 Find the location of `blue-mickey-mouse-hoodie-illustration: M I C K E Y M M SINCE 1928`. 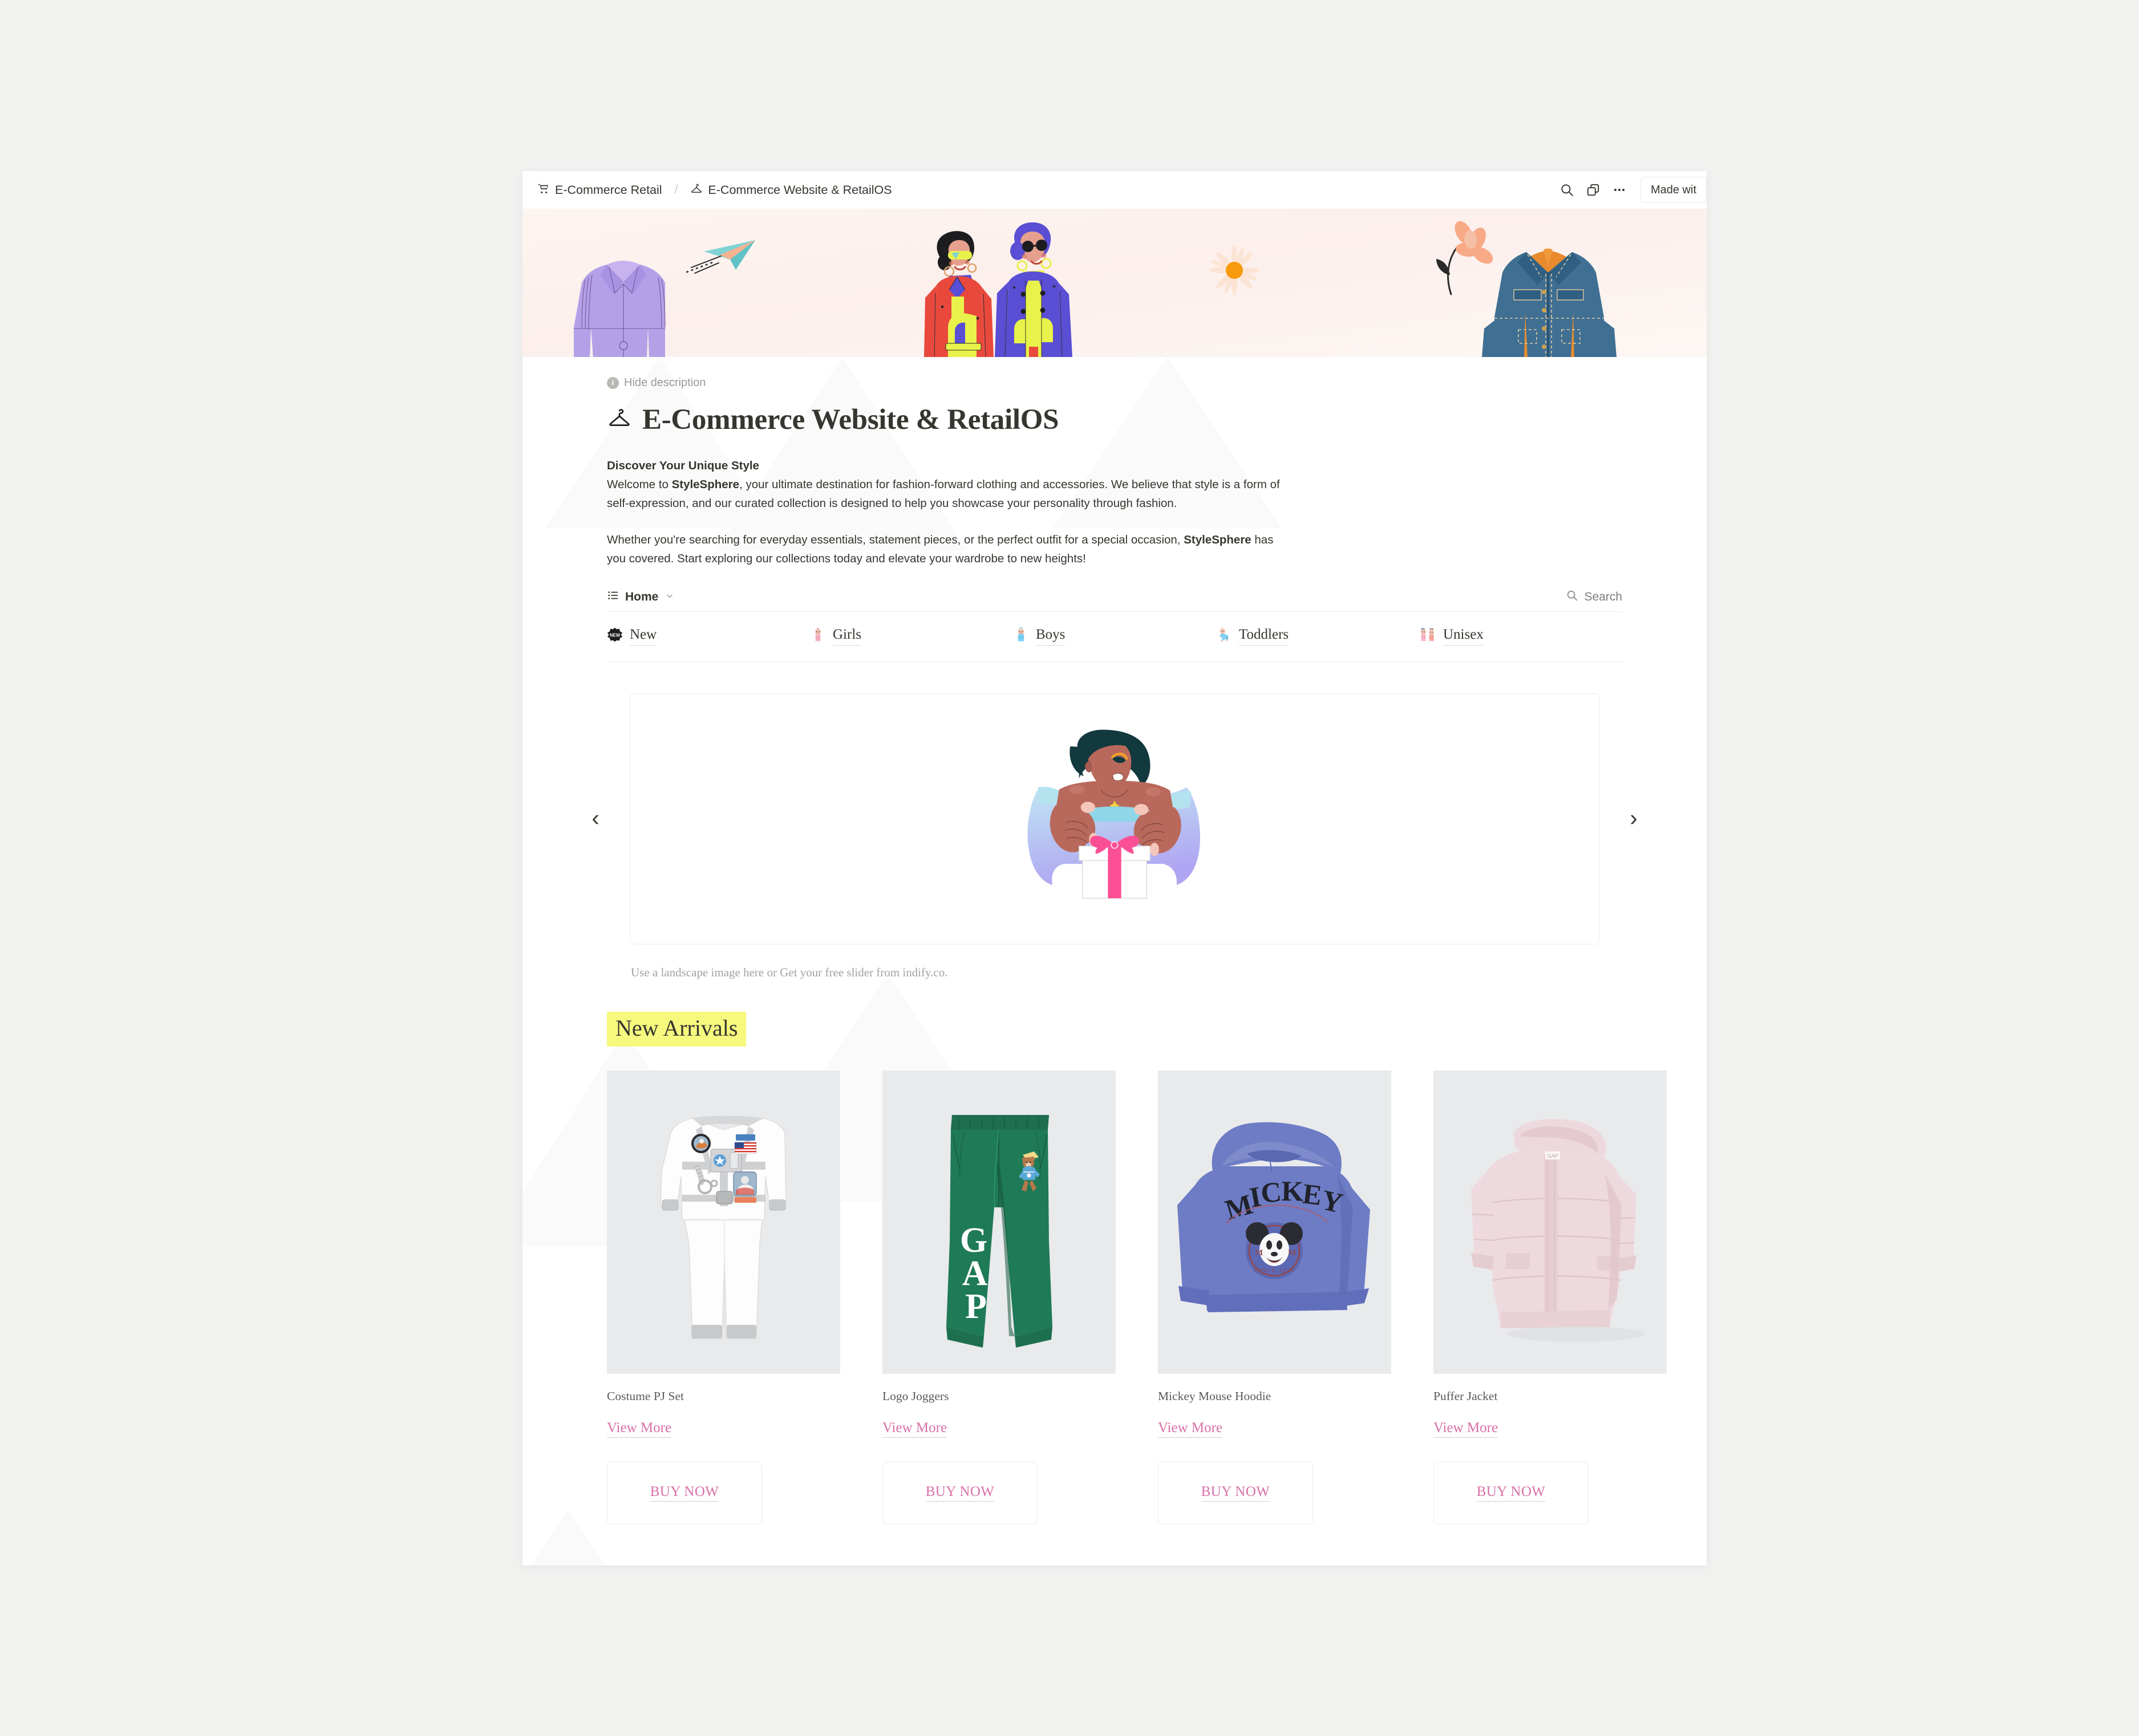

blue-mickey-mouse-hoodie-illustration: M I C K E Y M M SINCE 1928 is located at coordinates (1275, 1222).